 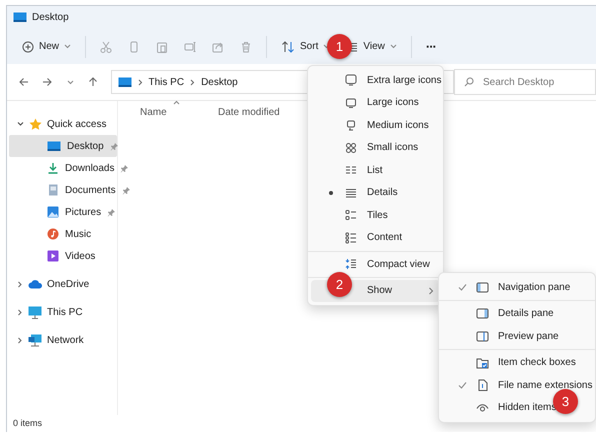 What do you see at coordinates (352, 215) in the screenshot?
I see `menu-item: Tiles` at bounding box center [352, 215].